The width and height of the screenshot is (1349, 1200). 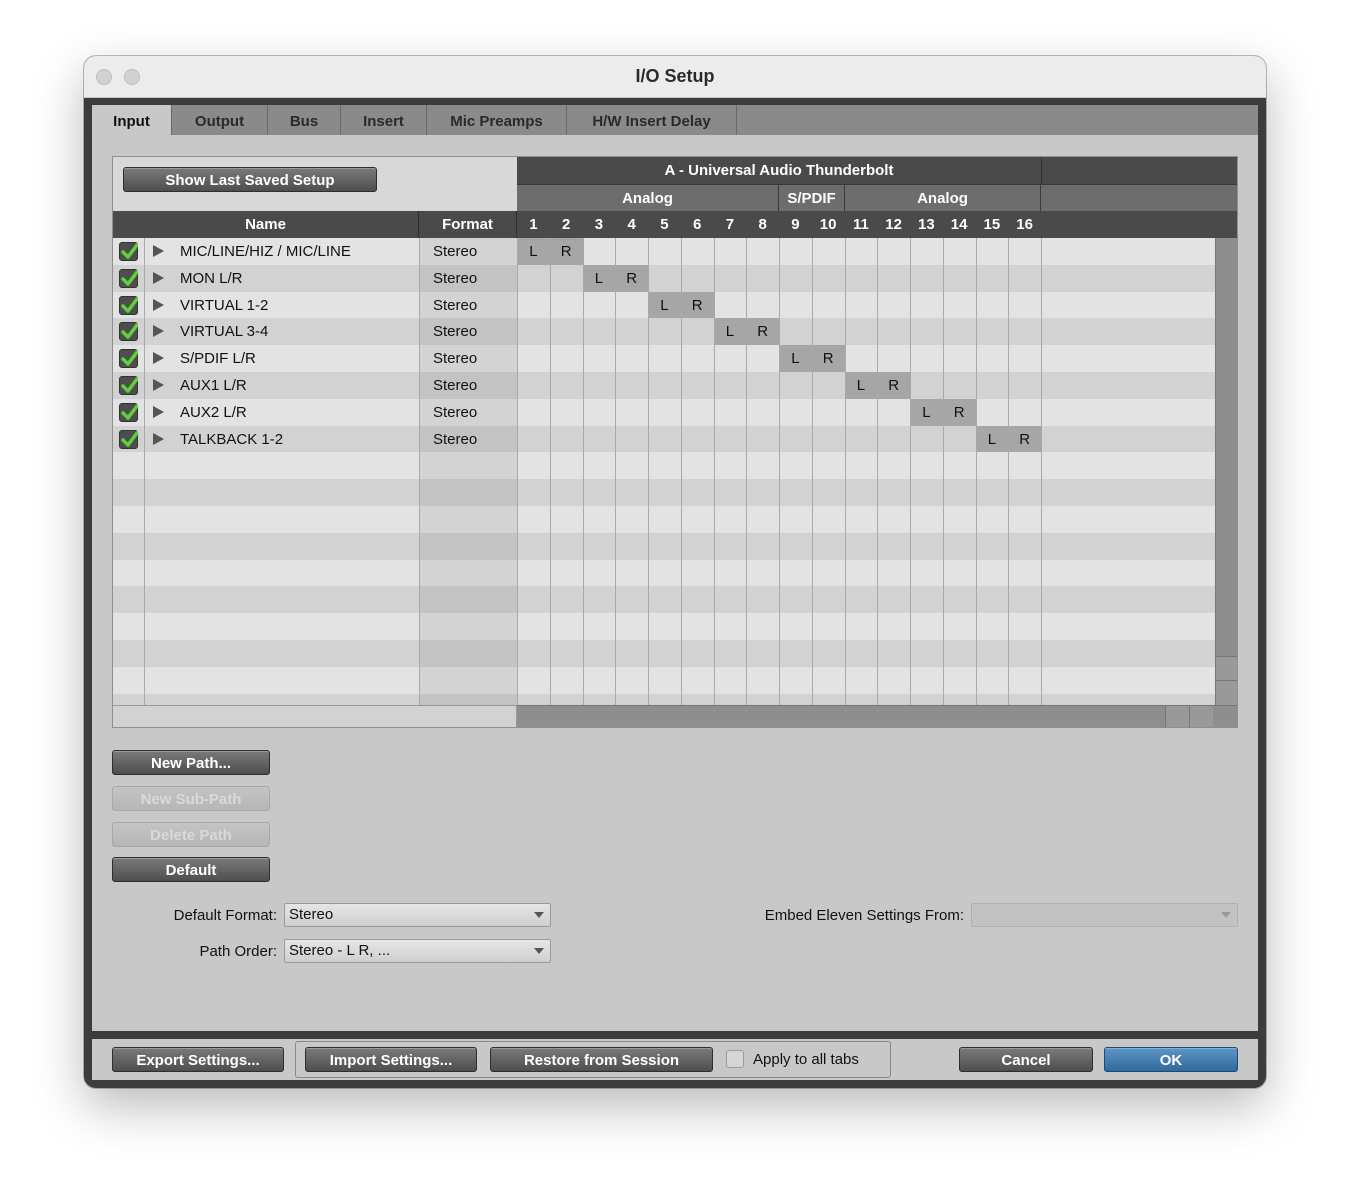 I want to click on channel-header: 1, so click(x=533, y=224).